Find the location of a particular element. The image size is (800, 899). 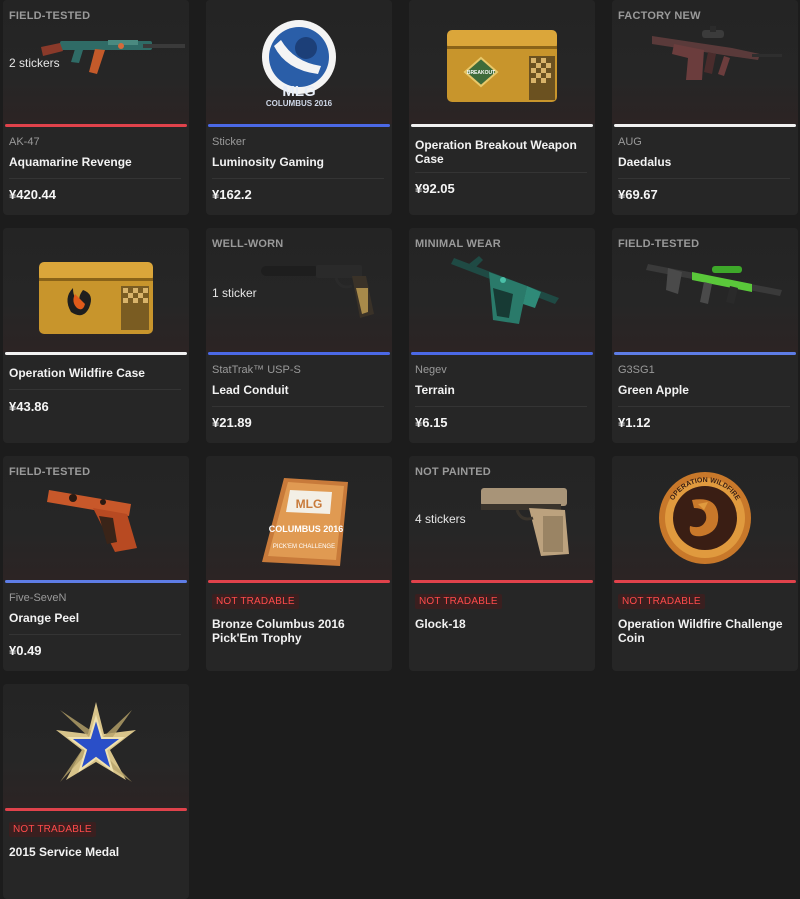

item-type: G3SG1 is located at coordinates (636, 370).